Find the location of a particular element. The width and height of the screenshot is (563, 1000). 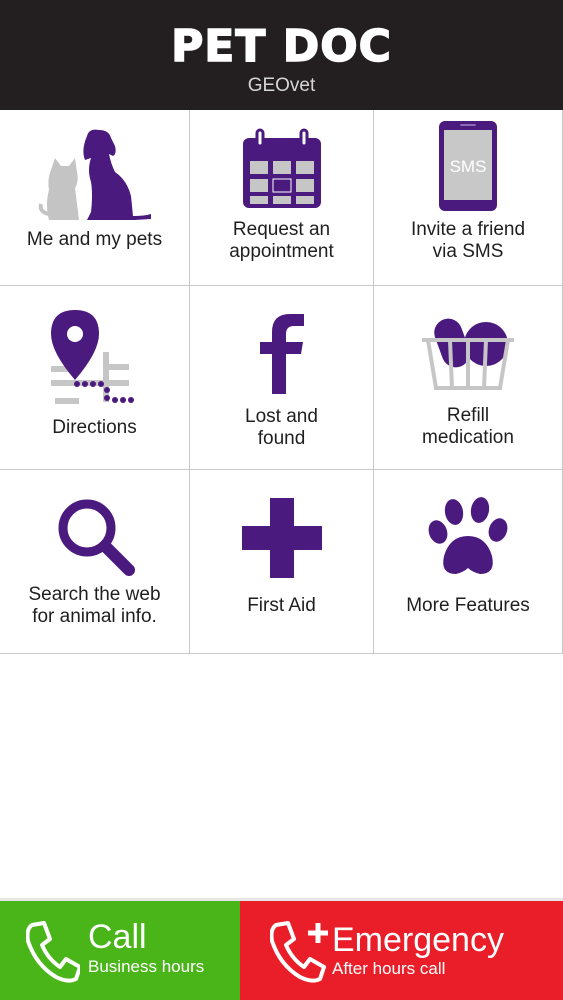

tile-label: First Aid is located at coordinates (281, 605).